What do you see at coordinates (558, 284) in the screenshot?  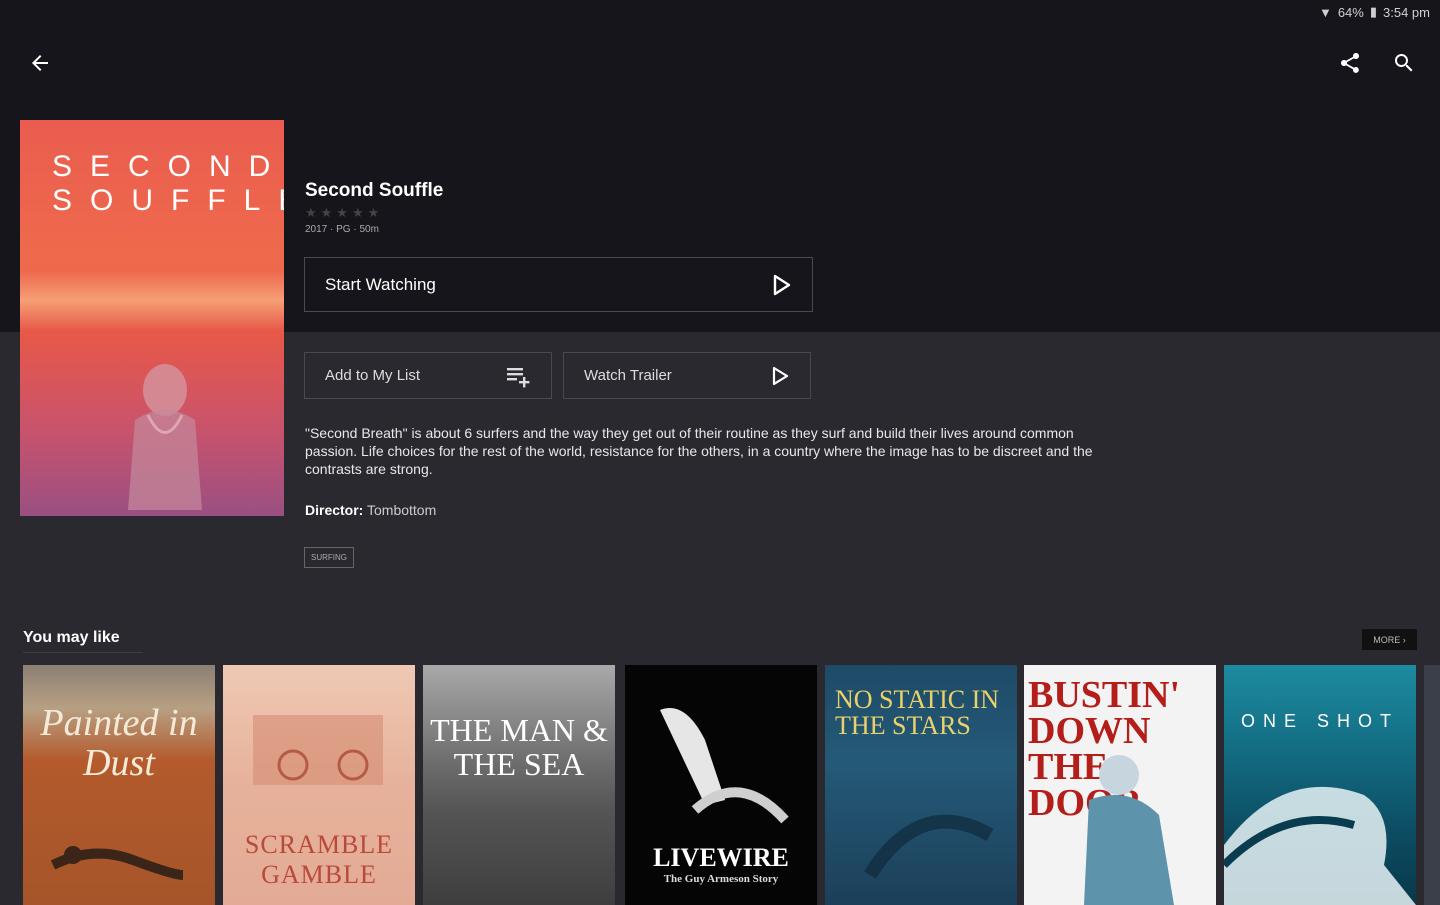 I see `start-watching-button: Start Watching` at bounding box center [558, 284].